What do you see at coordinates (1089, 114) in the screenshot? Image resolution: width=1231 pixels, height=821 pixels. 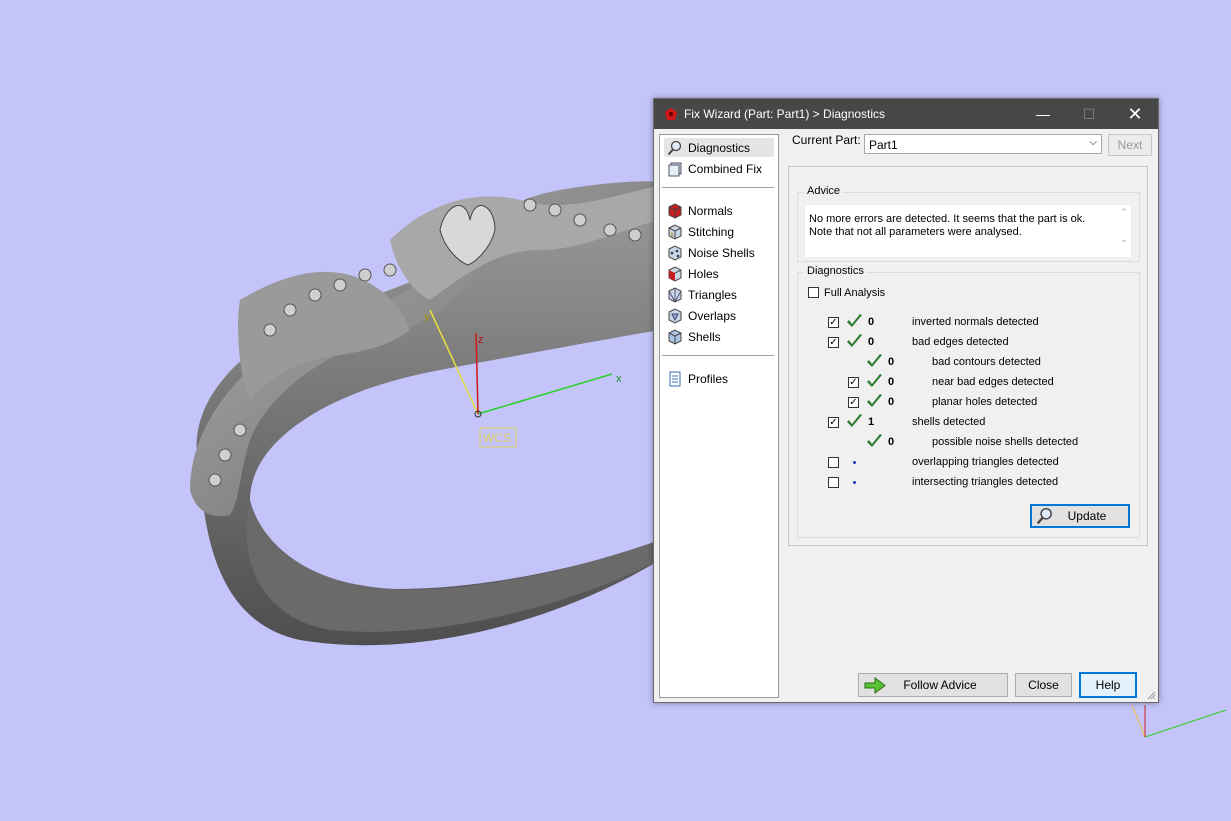 I see `maximize-button: ☐` at bounding box center [1089, 114].